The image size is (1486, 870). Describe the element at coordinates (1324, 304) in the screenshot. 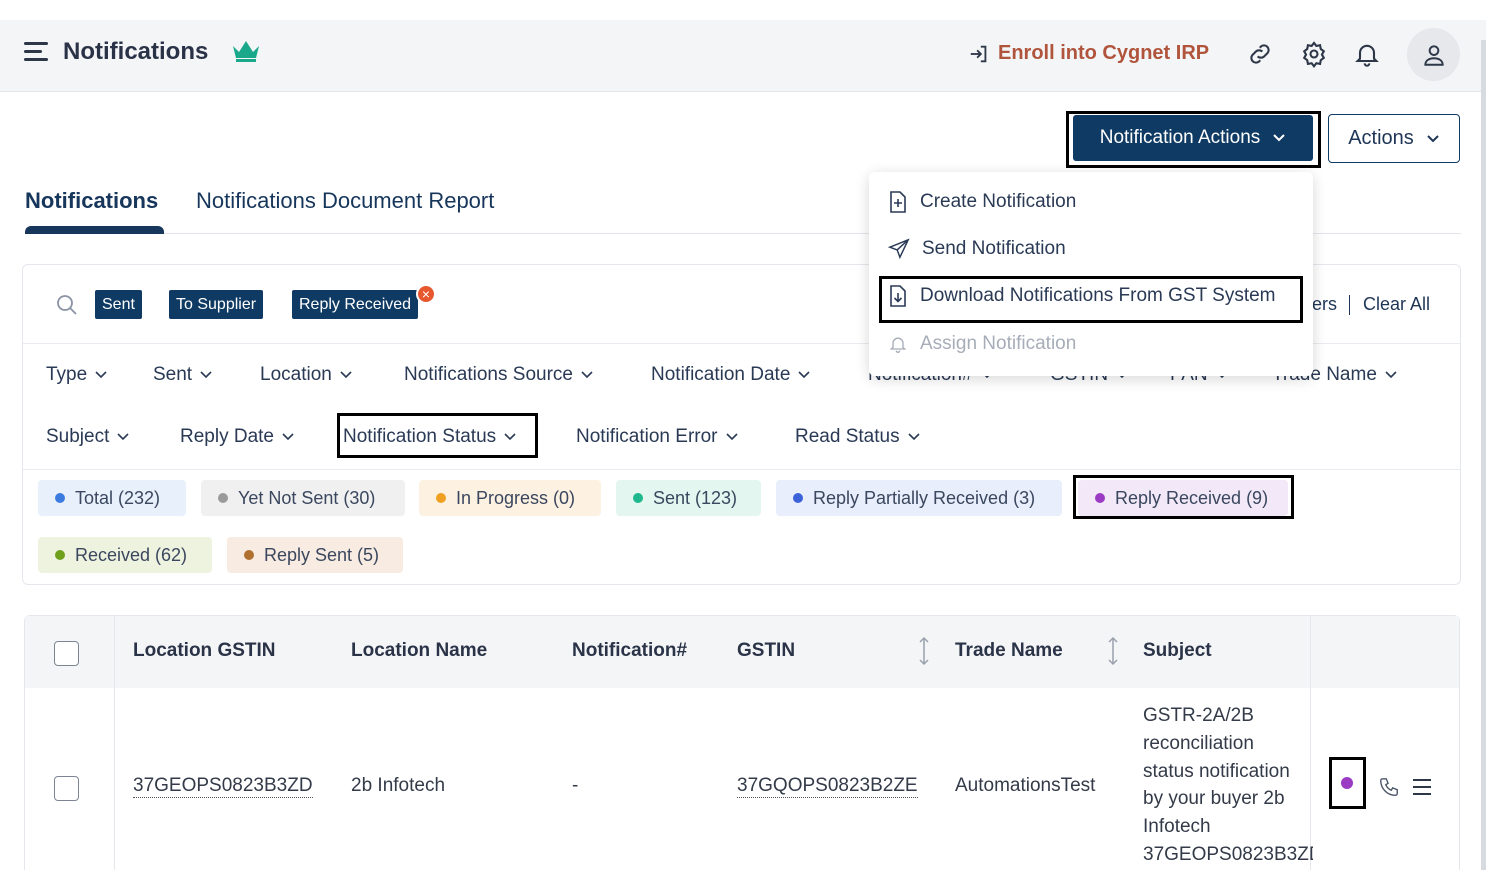

I see `clear-filters-link: ers` at that location.